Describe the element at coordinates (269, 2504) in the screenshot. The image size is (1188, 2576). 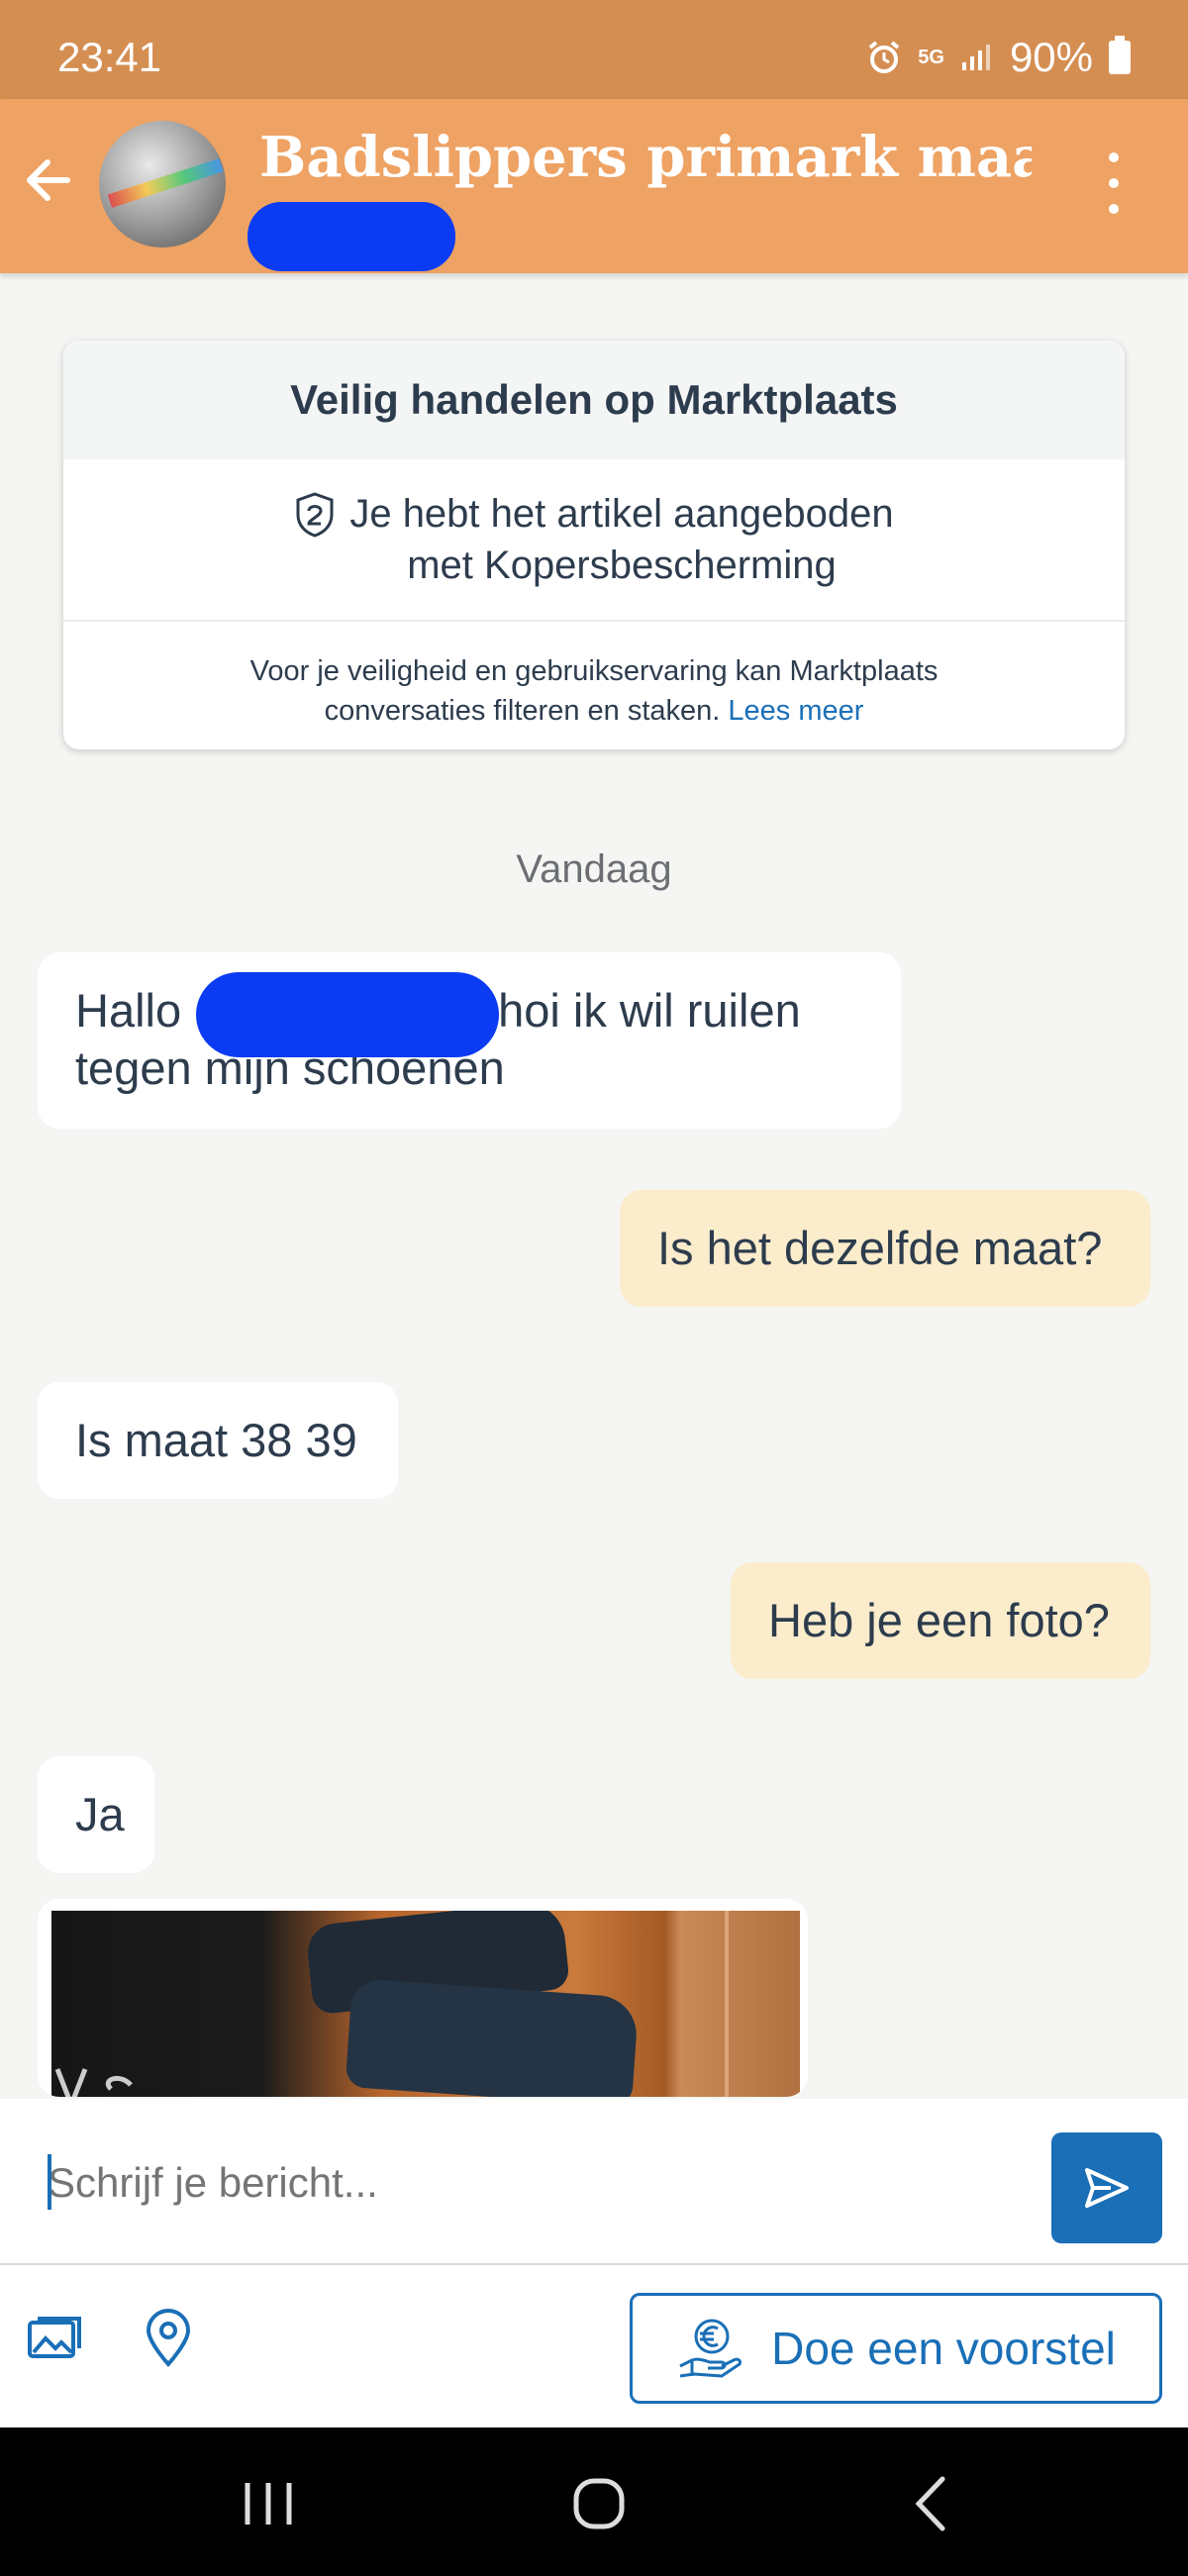
I see `recent-apps-icon` at that location.